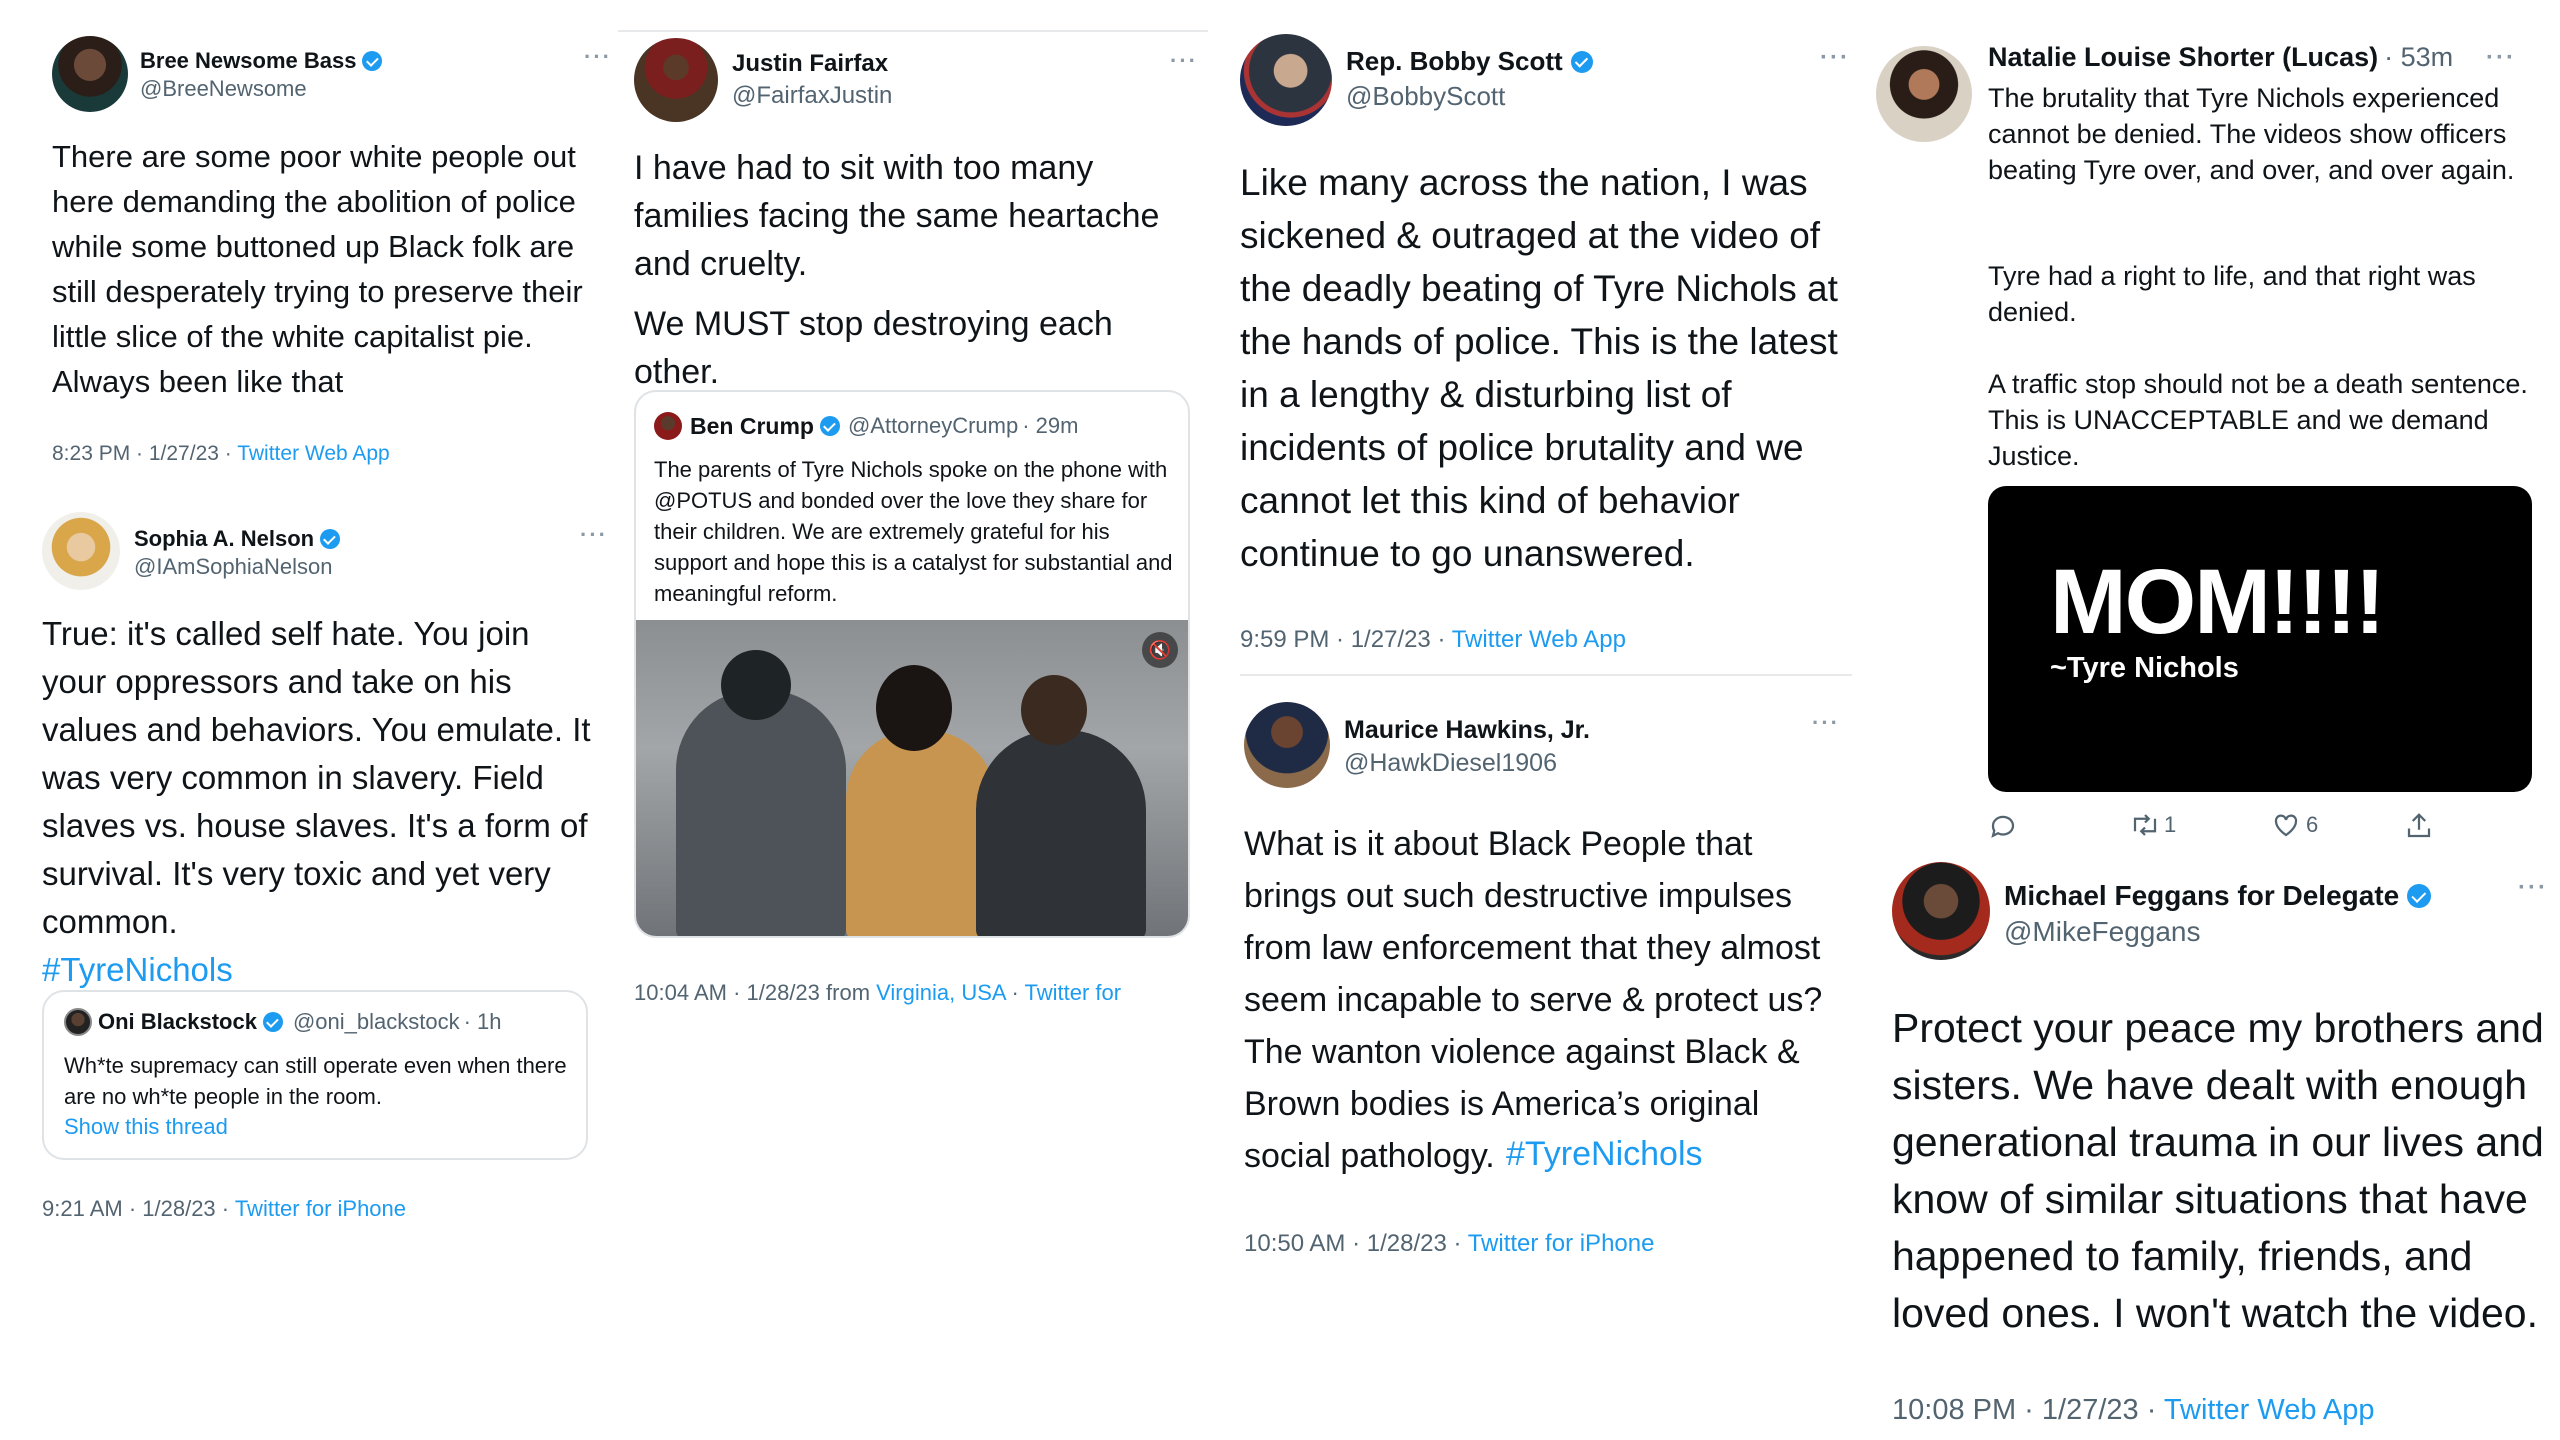  Describe the element at coordinates (873, 348) in the screenshot. I see `tweet-text-2: We MUST stop destroying each other.` at that location.